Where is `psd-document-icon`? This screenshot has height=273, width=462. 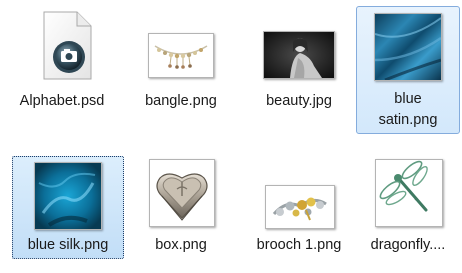 psd-document-icon is located at coordinates (67, 46).